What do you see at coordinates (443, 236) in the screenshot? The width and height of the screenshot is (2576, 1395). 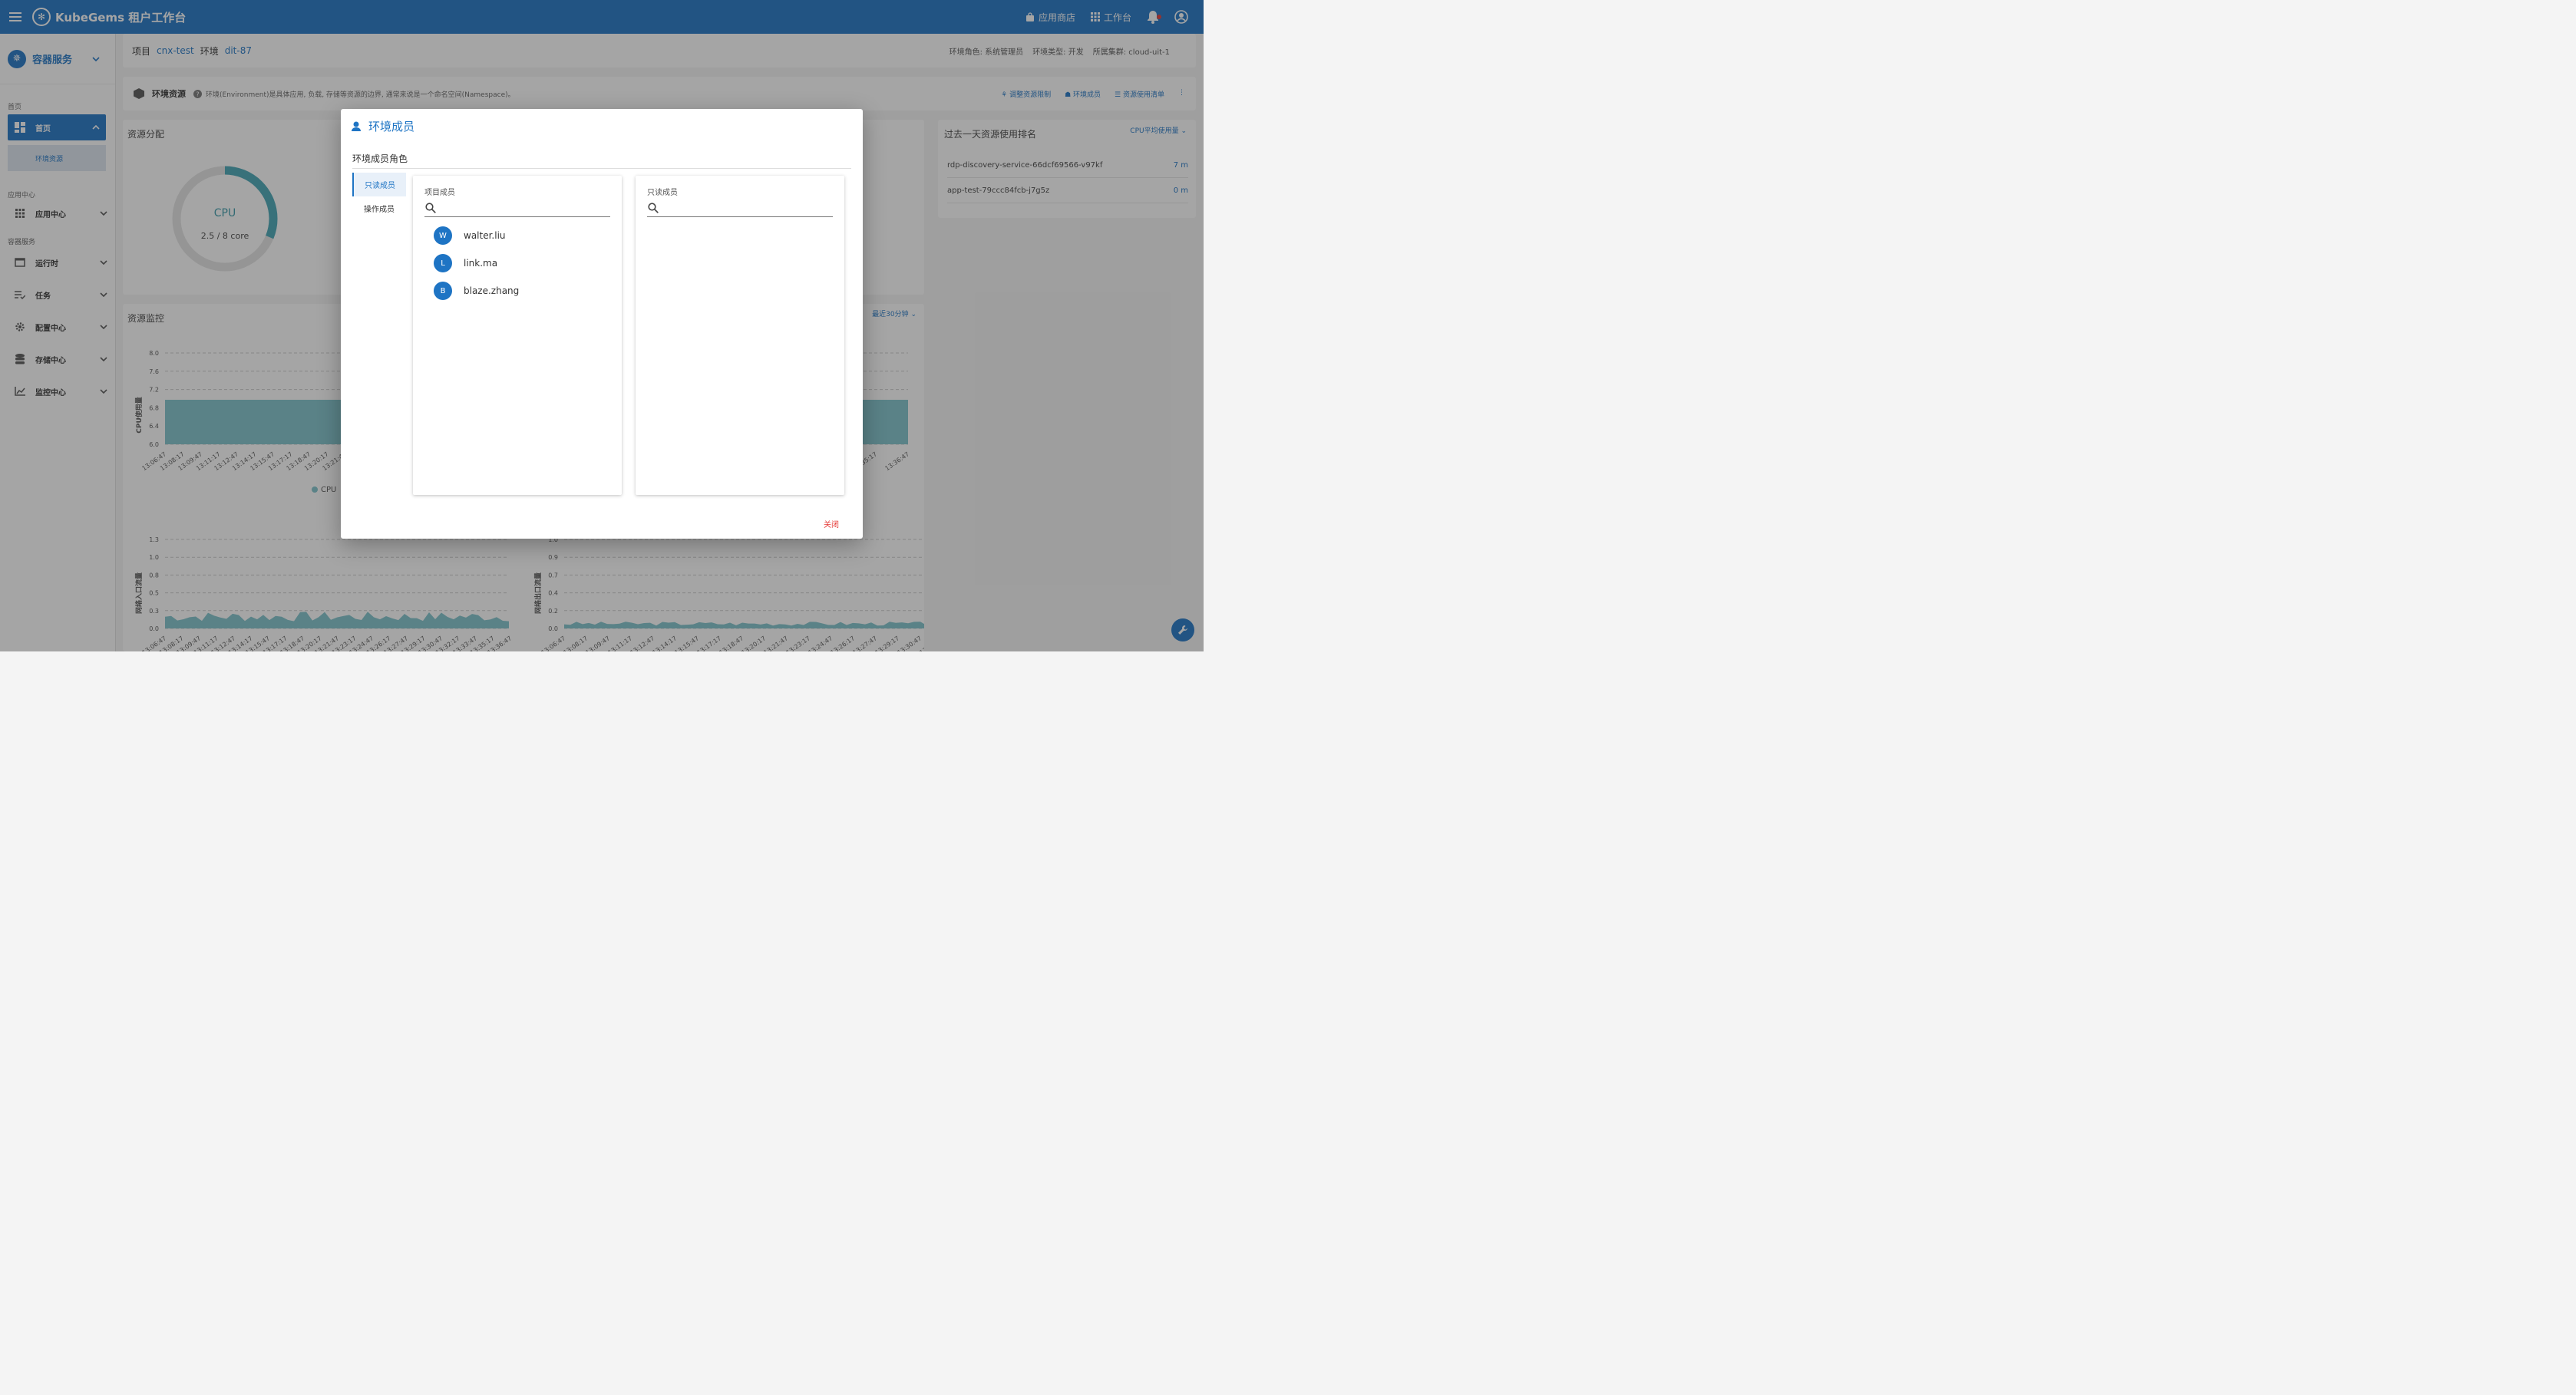 I see `avatar: W` at bounding box center [443, 236].